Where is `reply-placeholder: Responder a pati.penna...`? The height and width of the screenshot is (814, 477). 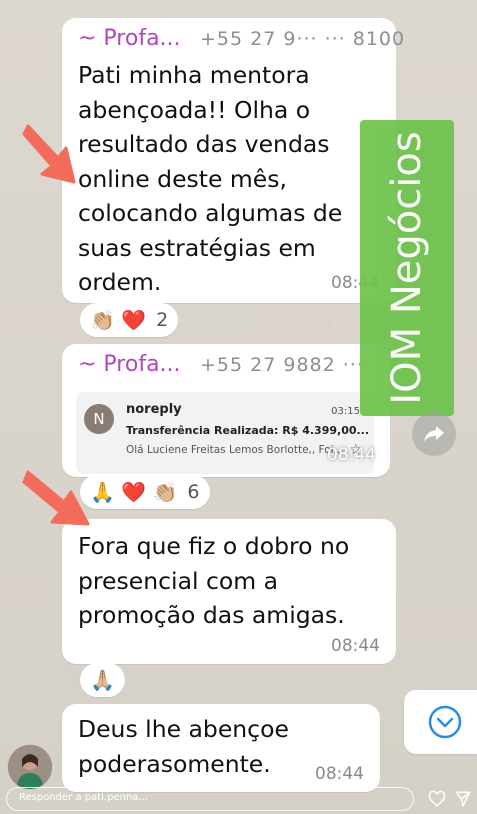
reply-placeholder: Responder a pati.penna... is located at coordinates (83, 797).